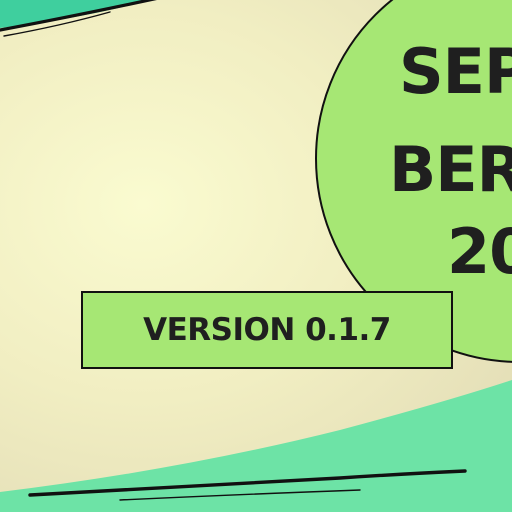 The image size is (512, 512). Describe the element at coordinates (455, 71) in the screenshot. I see `date-badge-month-part-1: SEP` at that location.